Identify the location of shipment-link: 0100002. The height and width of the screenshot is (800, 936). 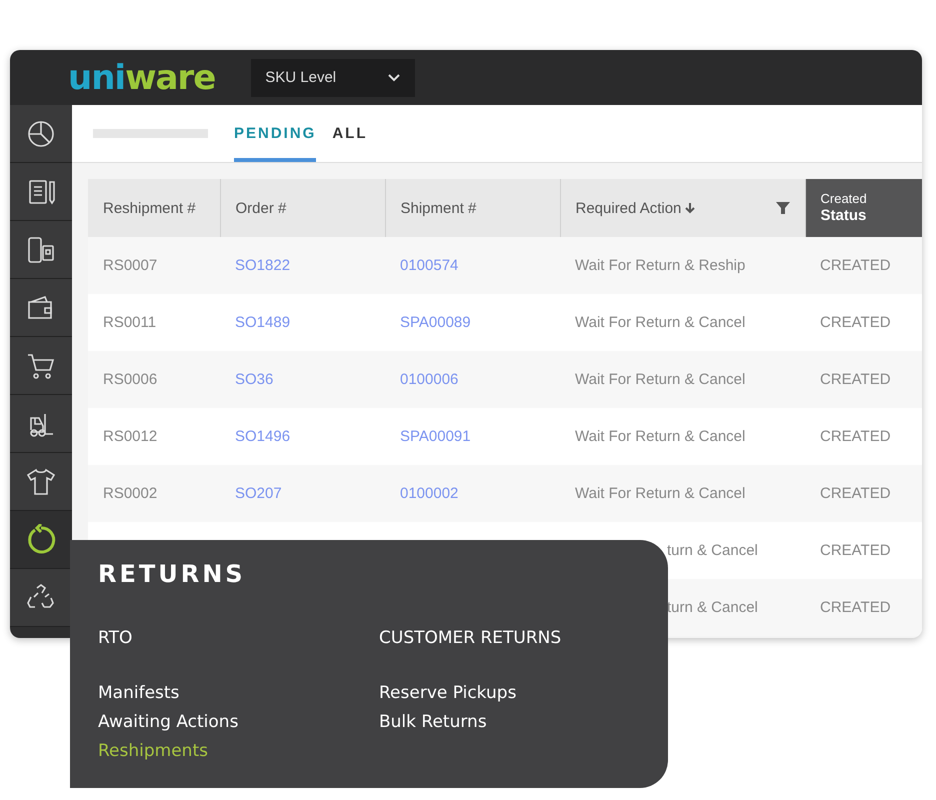
(472, 493).